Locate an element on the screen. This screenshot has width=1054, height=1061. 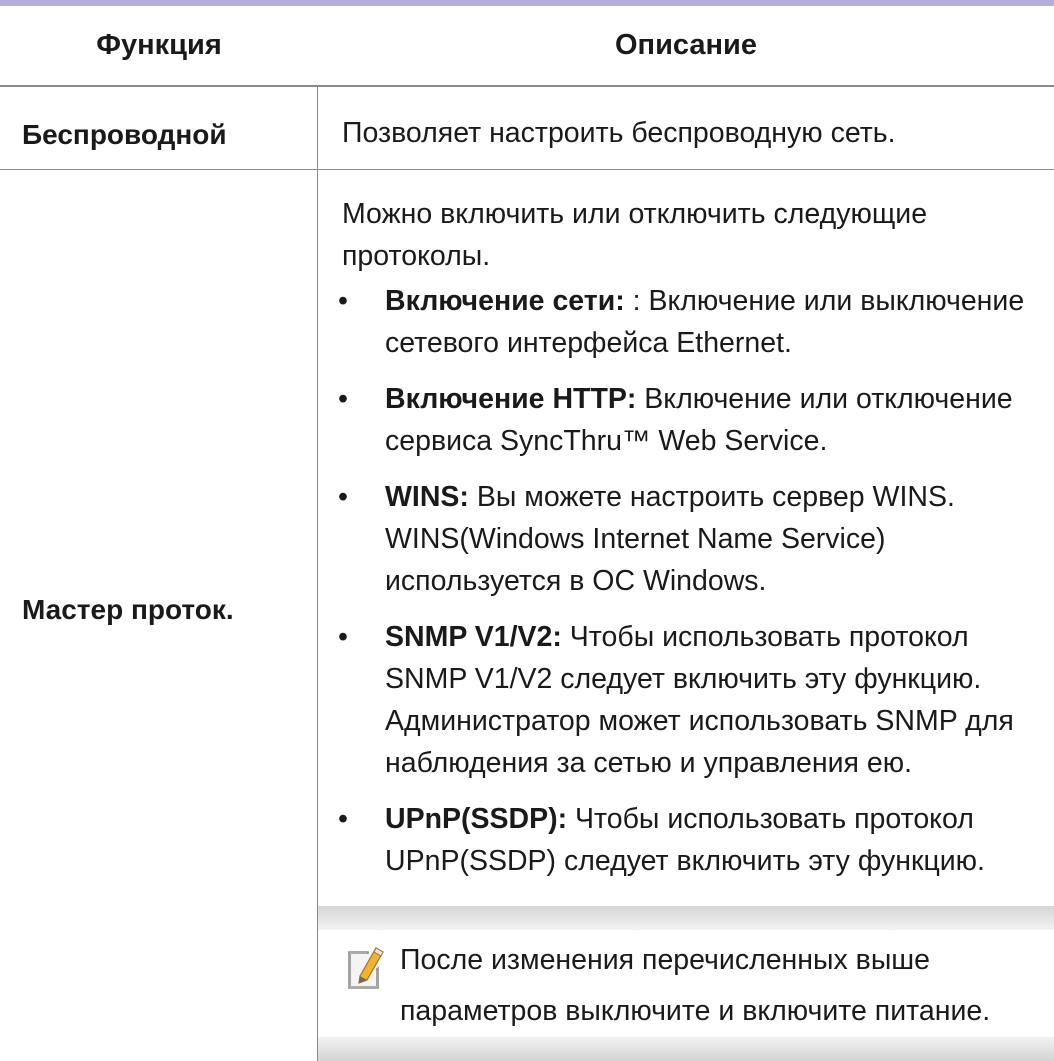
note-bottom-bar is located at coordinates (686, 1049).